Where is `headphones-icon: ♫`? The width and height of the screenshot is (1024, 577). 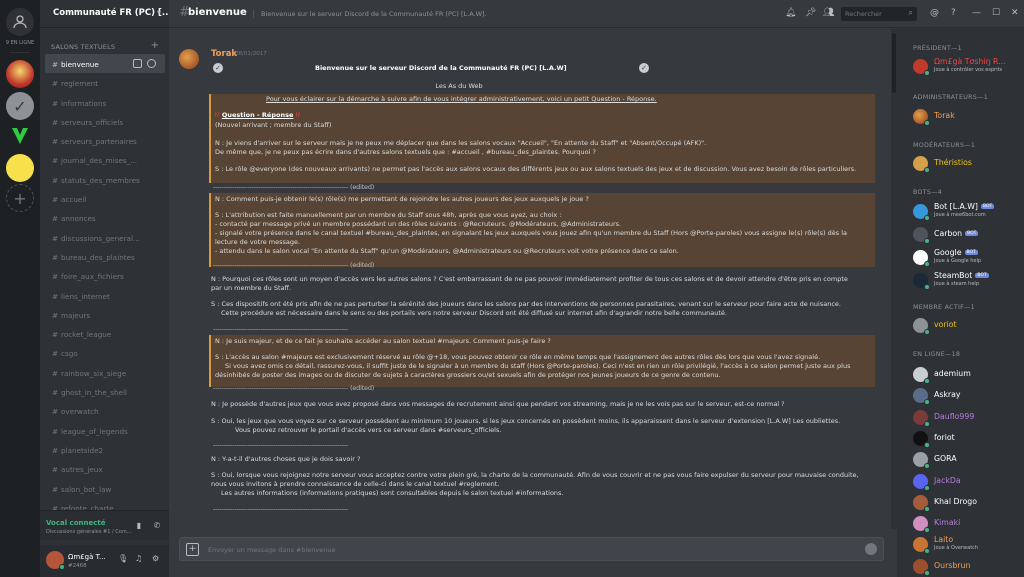 headphones-icon: ♫ is located at coordinates (138, 558).